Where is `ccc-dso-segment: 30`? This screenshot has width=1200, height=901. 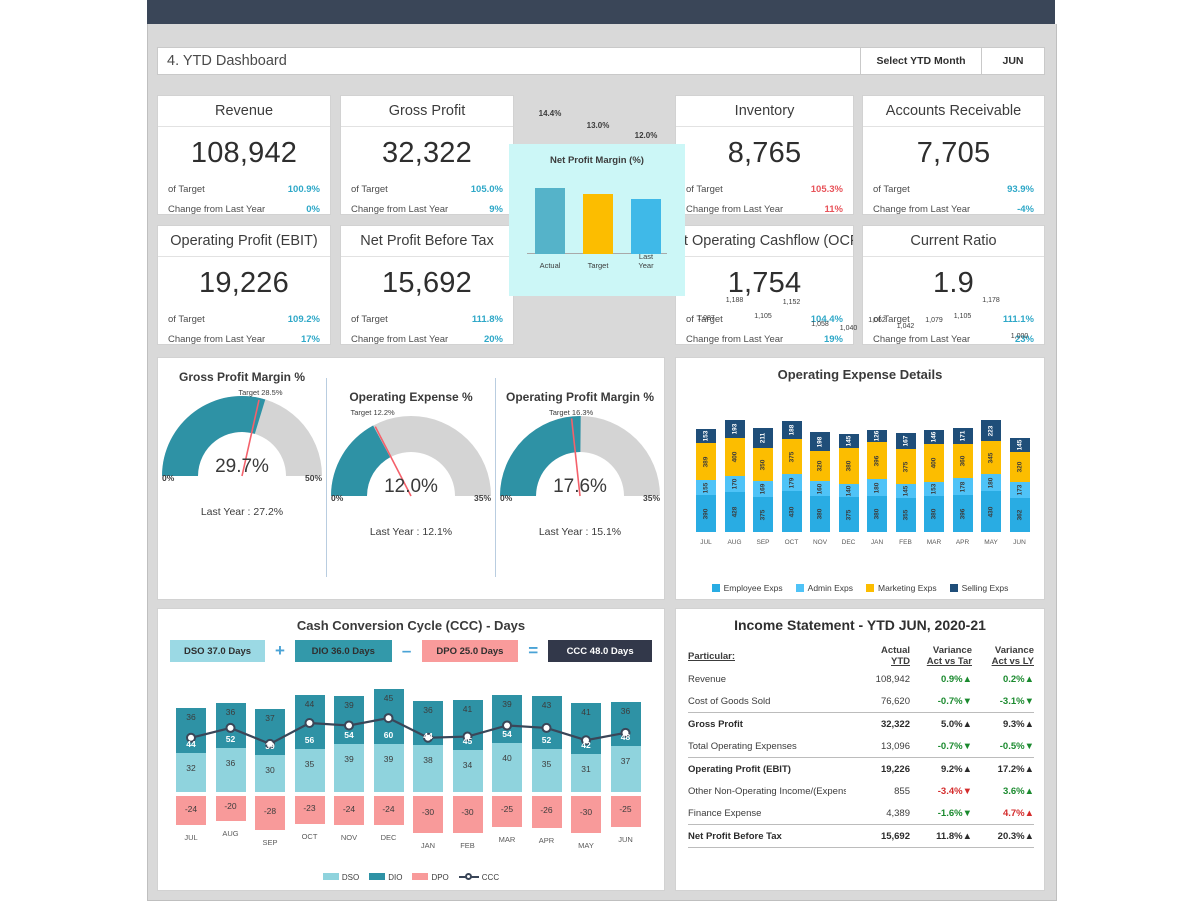 ccc-dso-segment: 30 is located at coordinates (270, 773).